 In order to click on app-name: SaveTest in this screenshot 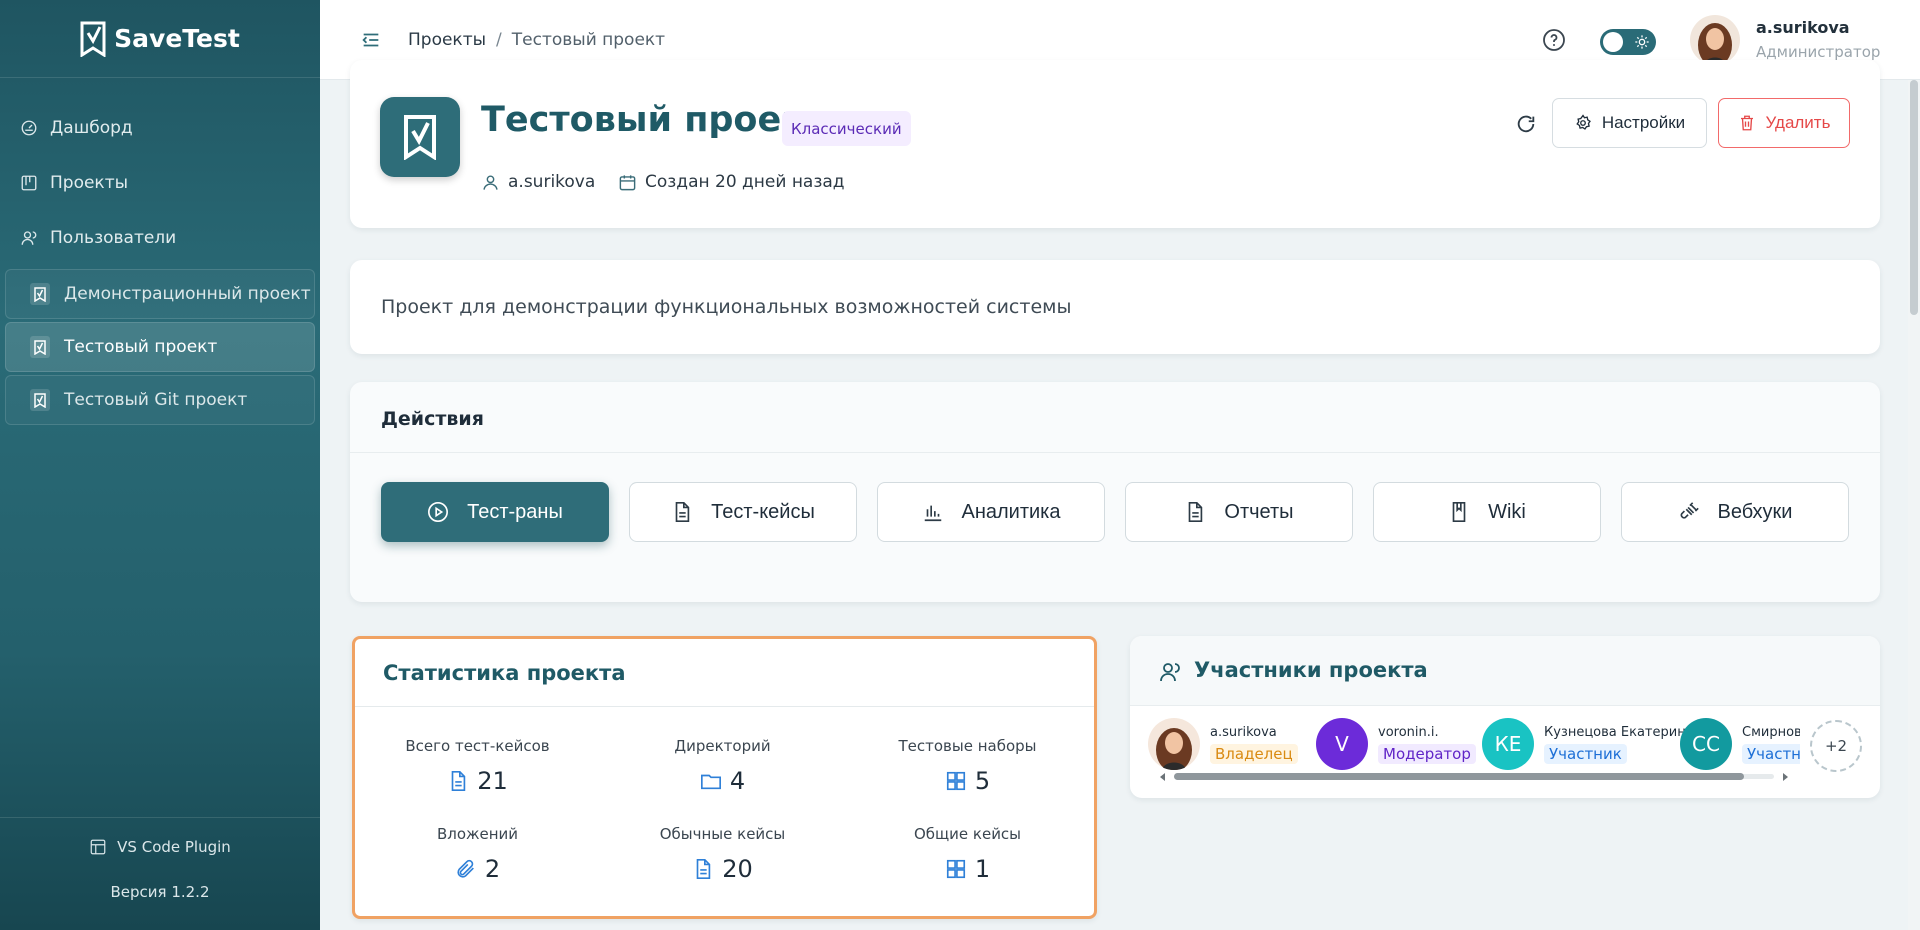, I will do `click(177, 38)`.